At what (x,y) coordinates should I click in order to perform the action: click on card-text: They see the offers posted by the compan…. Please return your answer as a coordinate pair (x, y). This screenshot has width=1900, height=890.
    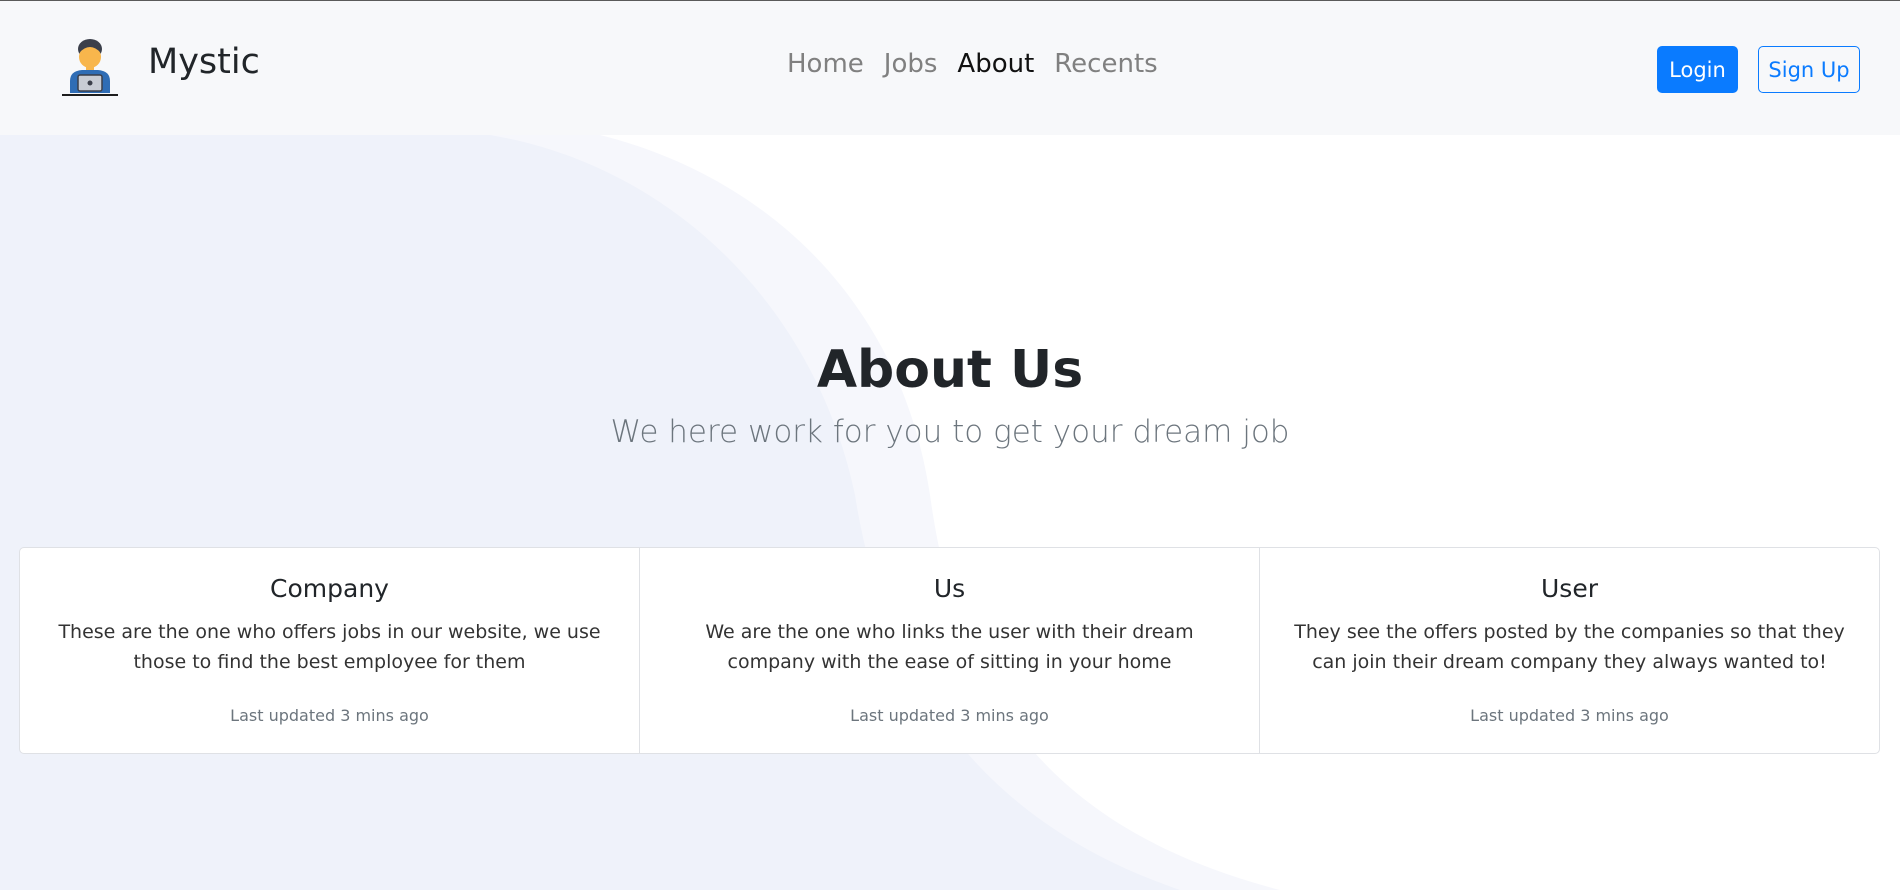
    Looking at the image, I should click on (1569, 647).